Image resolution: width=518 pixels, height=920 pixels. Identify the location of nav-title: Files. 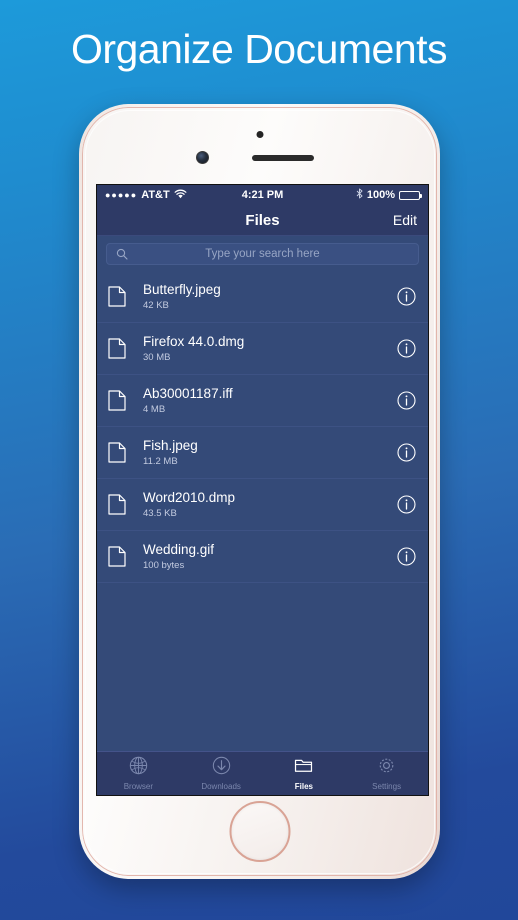
(262, 220).